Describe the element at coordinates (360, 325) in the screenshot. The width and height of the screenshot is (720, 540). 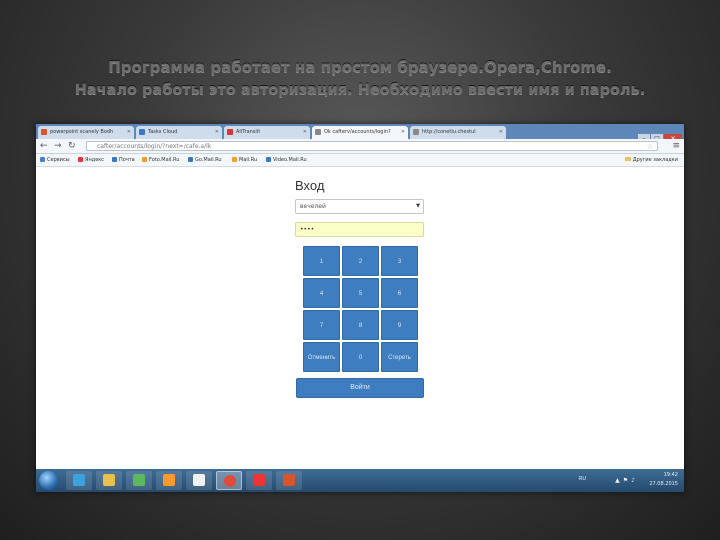
I see `key-8: 8` at that location.